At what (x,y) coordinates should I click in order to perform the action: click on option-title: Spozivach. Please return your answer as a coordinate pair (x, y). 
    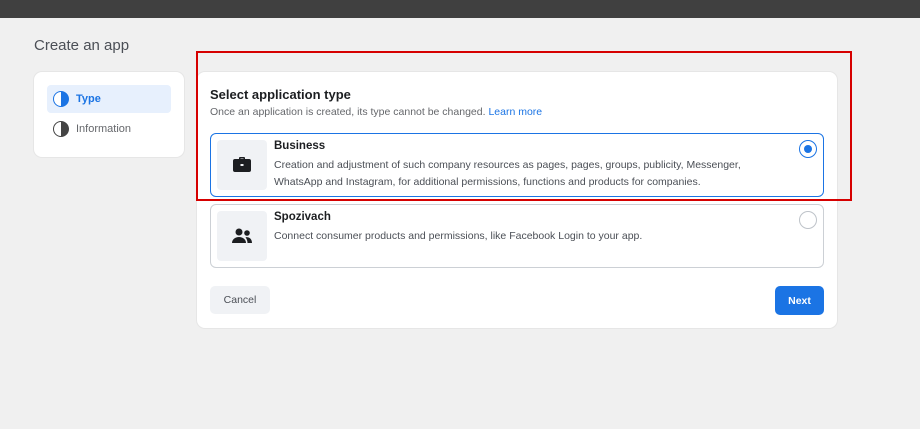
    Looking at the image, I should click on (302, 217).